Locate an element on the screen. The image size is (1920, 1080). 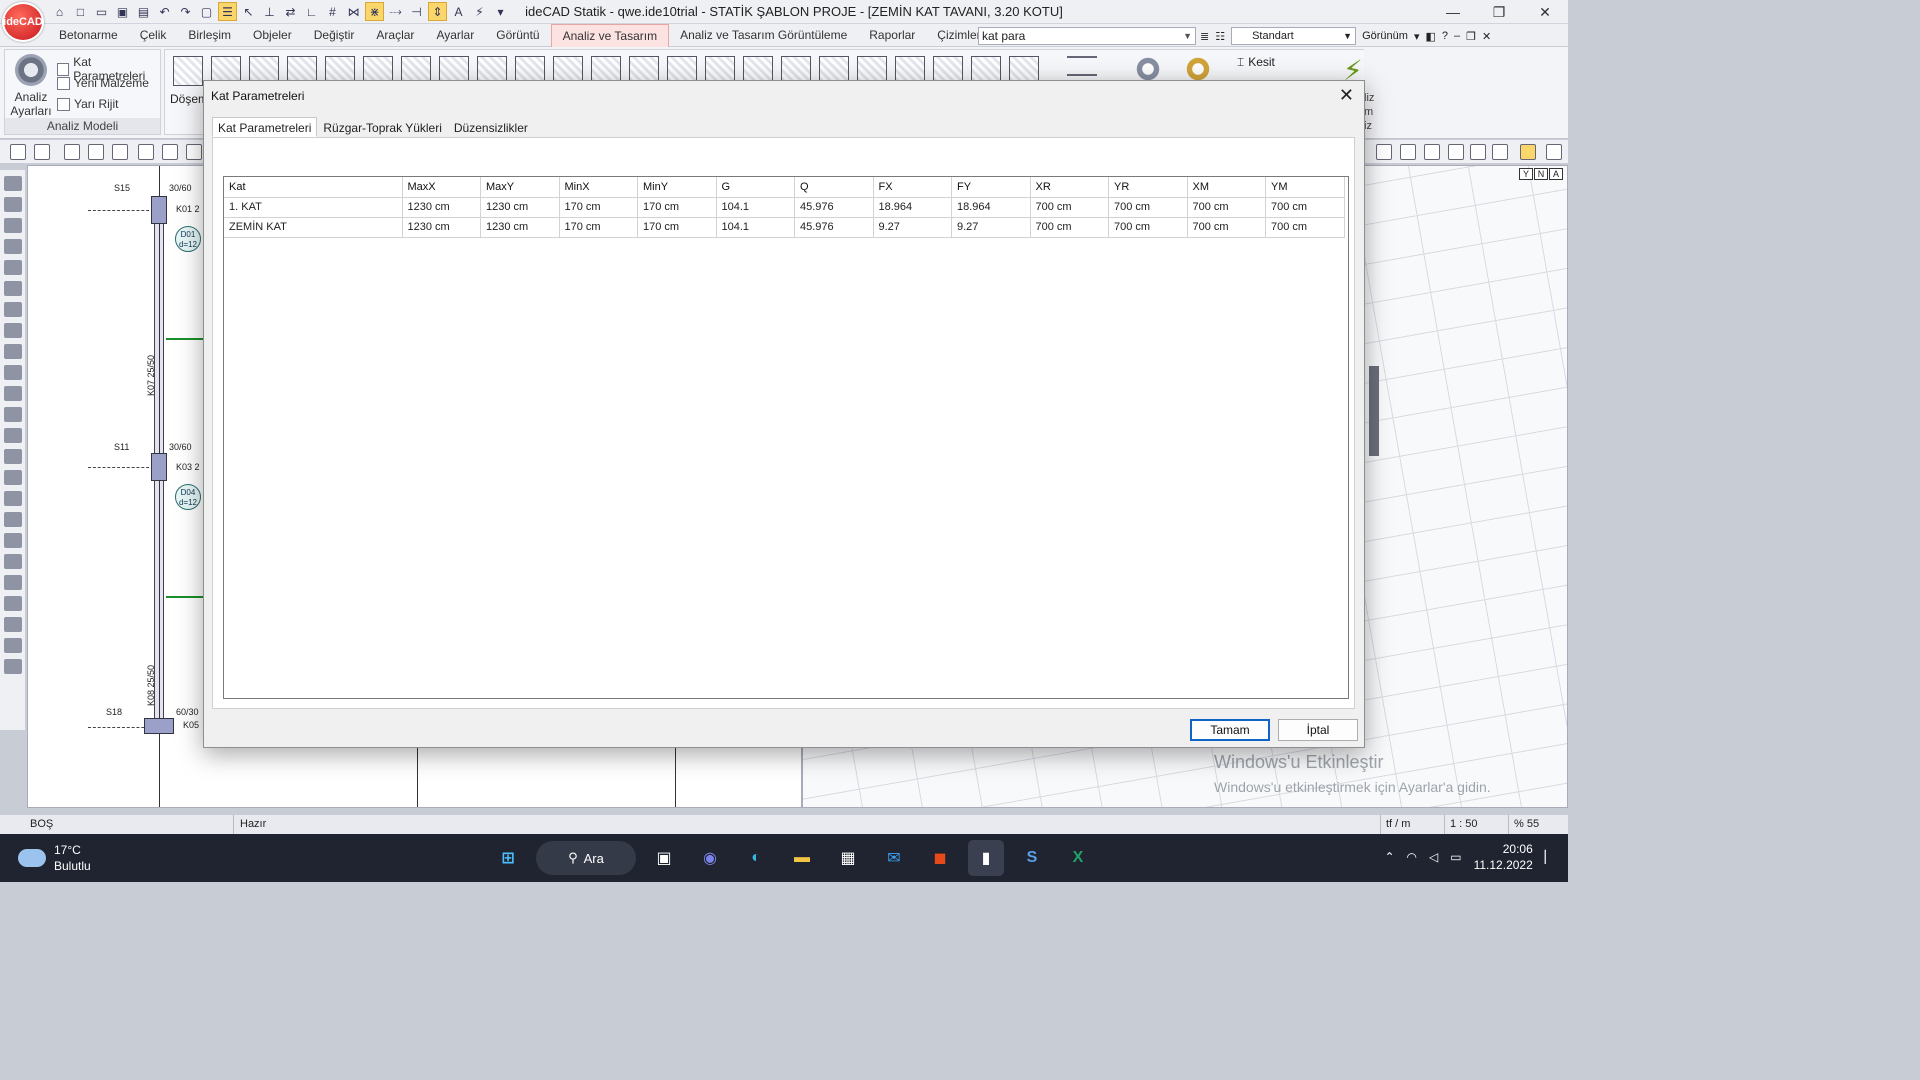
window-close-icon: ✕ is located at coordinates (1545, 12).